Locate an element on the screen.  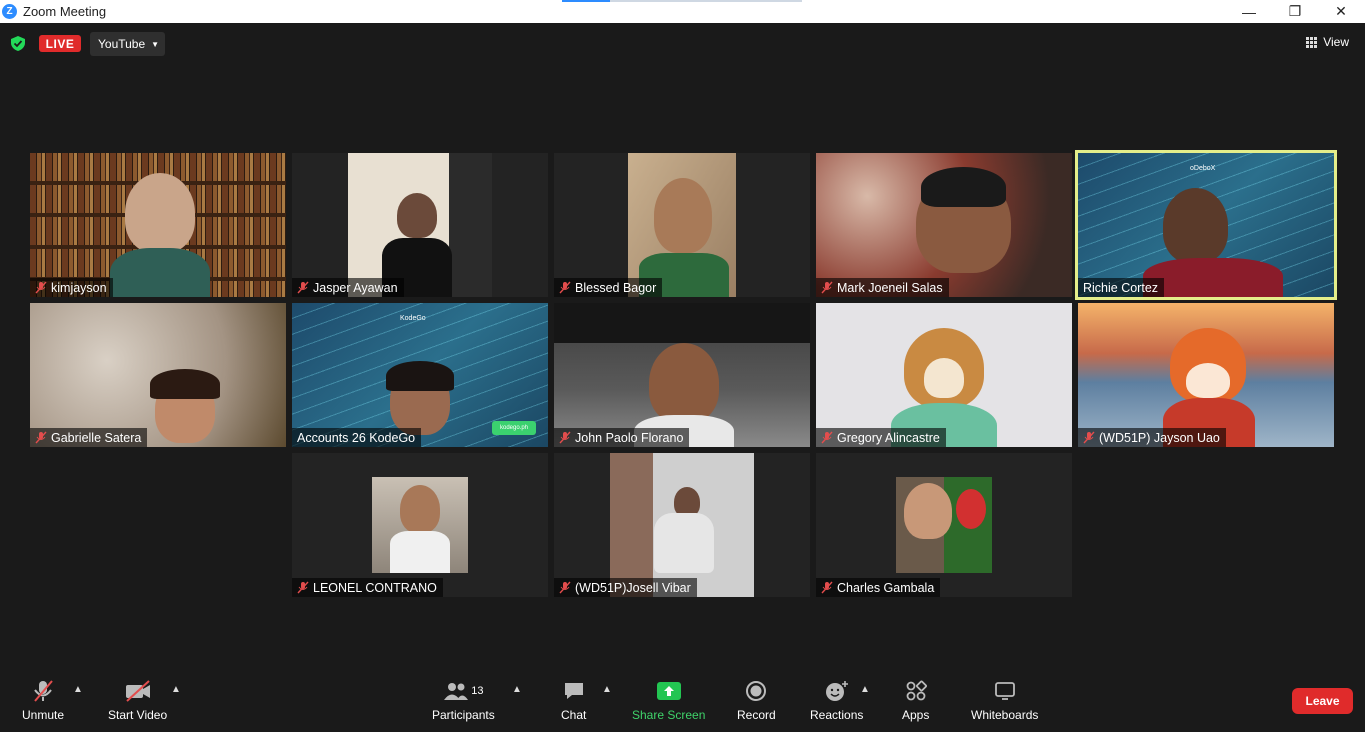
participant-tile: kimjayson is located at coordinates (158, 225).